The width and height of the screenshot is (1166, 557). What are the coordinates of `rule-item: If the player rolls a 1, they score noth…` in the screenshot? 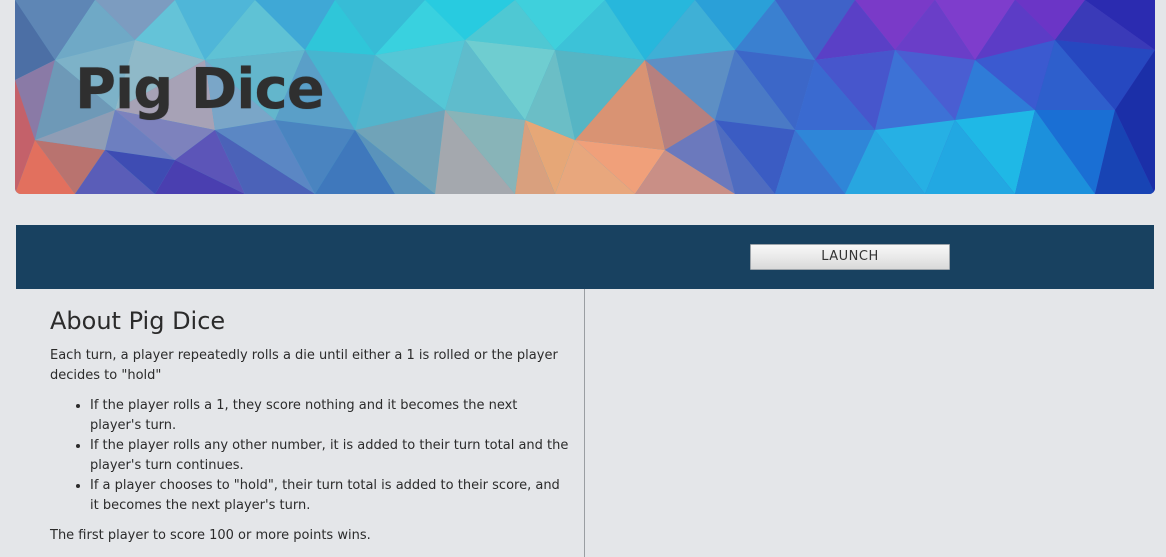 It's located at (330, 416).